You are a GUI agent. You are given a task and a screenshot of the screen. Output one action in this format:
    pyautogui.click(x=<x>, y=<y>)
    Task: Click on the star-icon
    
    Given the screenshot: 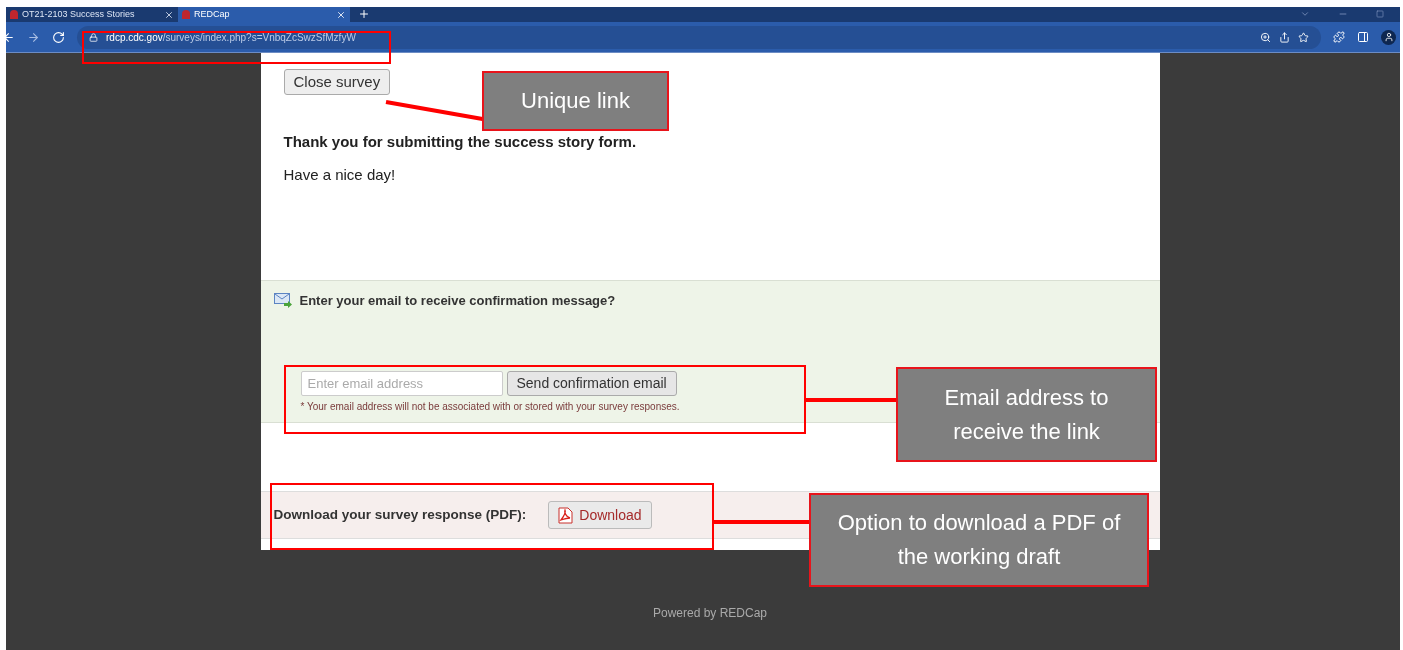 What is the action you would take?
    pyautogui.click(x=1303, y=37)
    